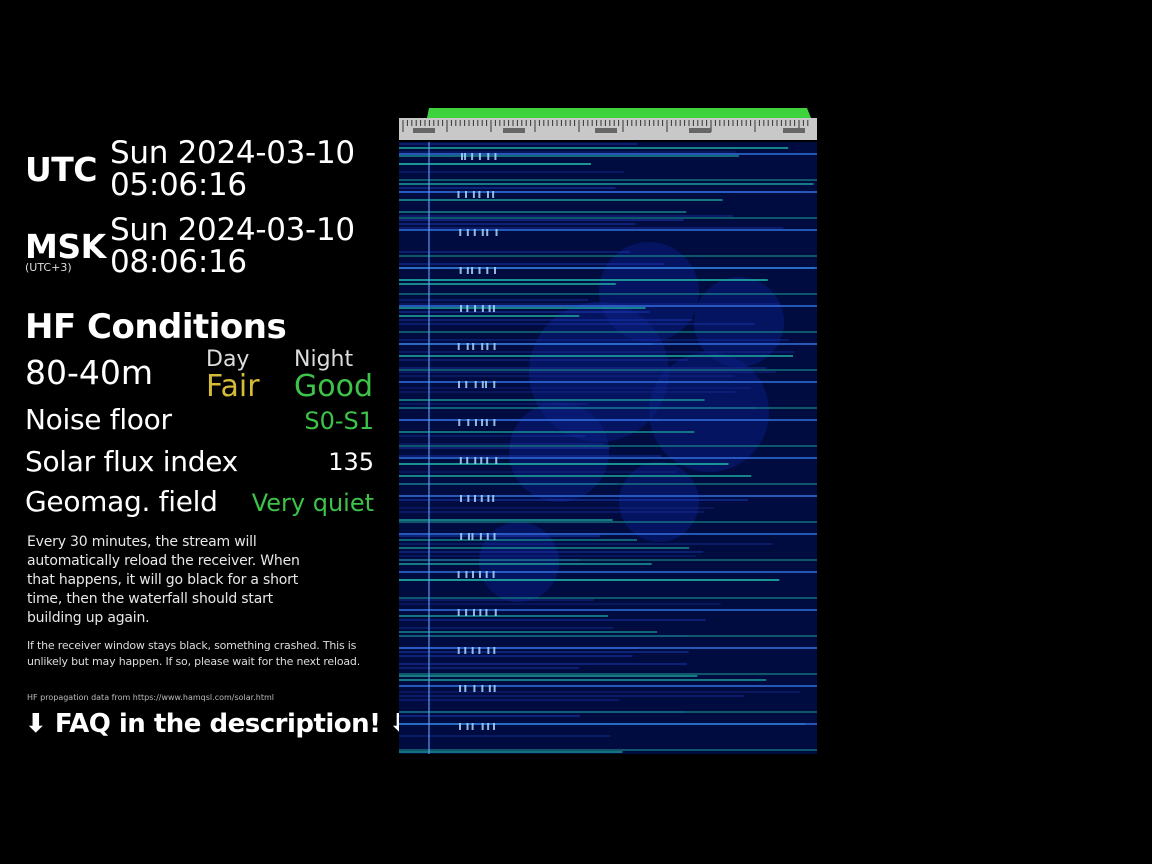 The height and width of the screenshot is (864, 1152). I want to click on msk-date: Sun 2024-03-10, so click(232, 230).